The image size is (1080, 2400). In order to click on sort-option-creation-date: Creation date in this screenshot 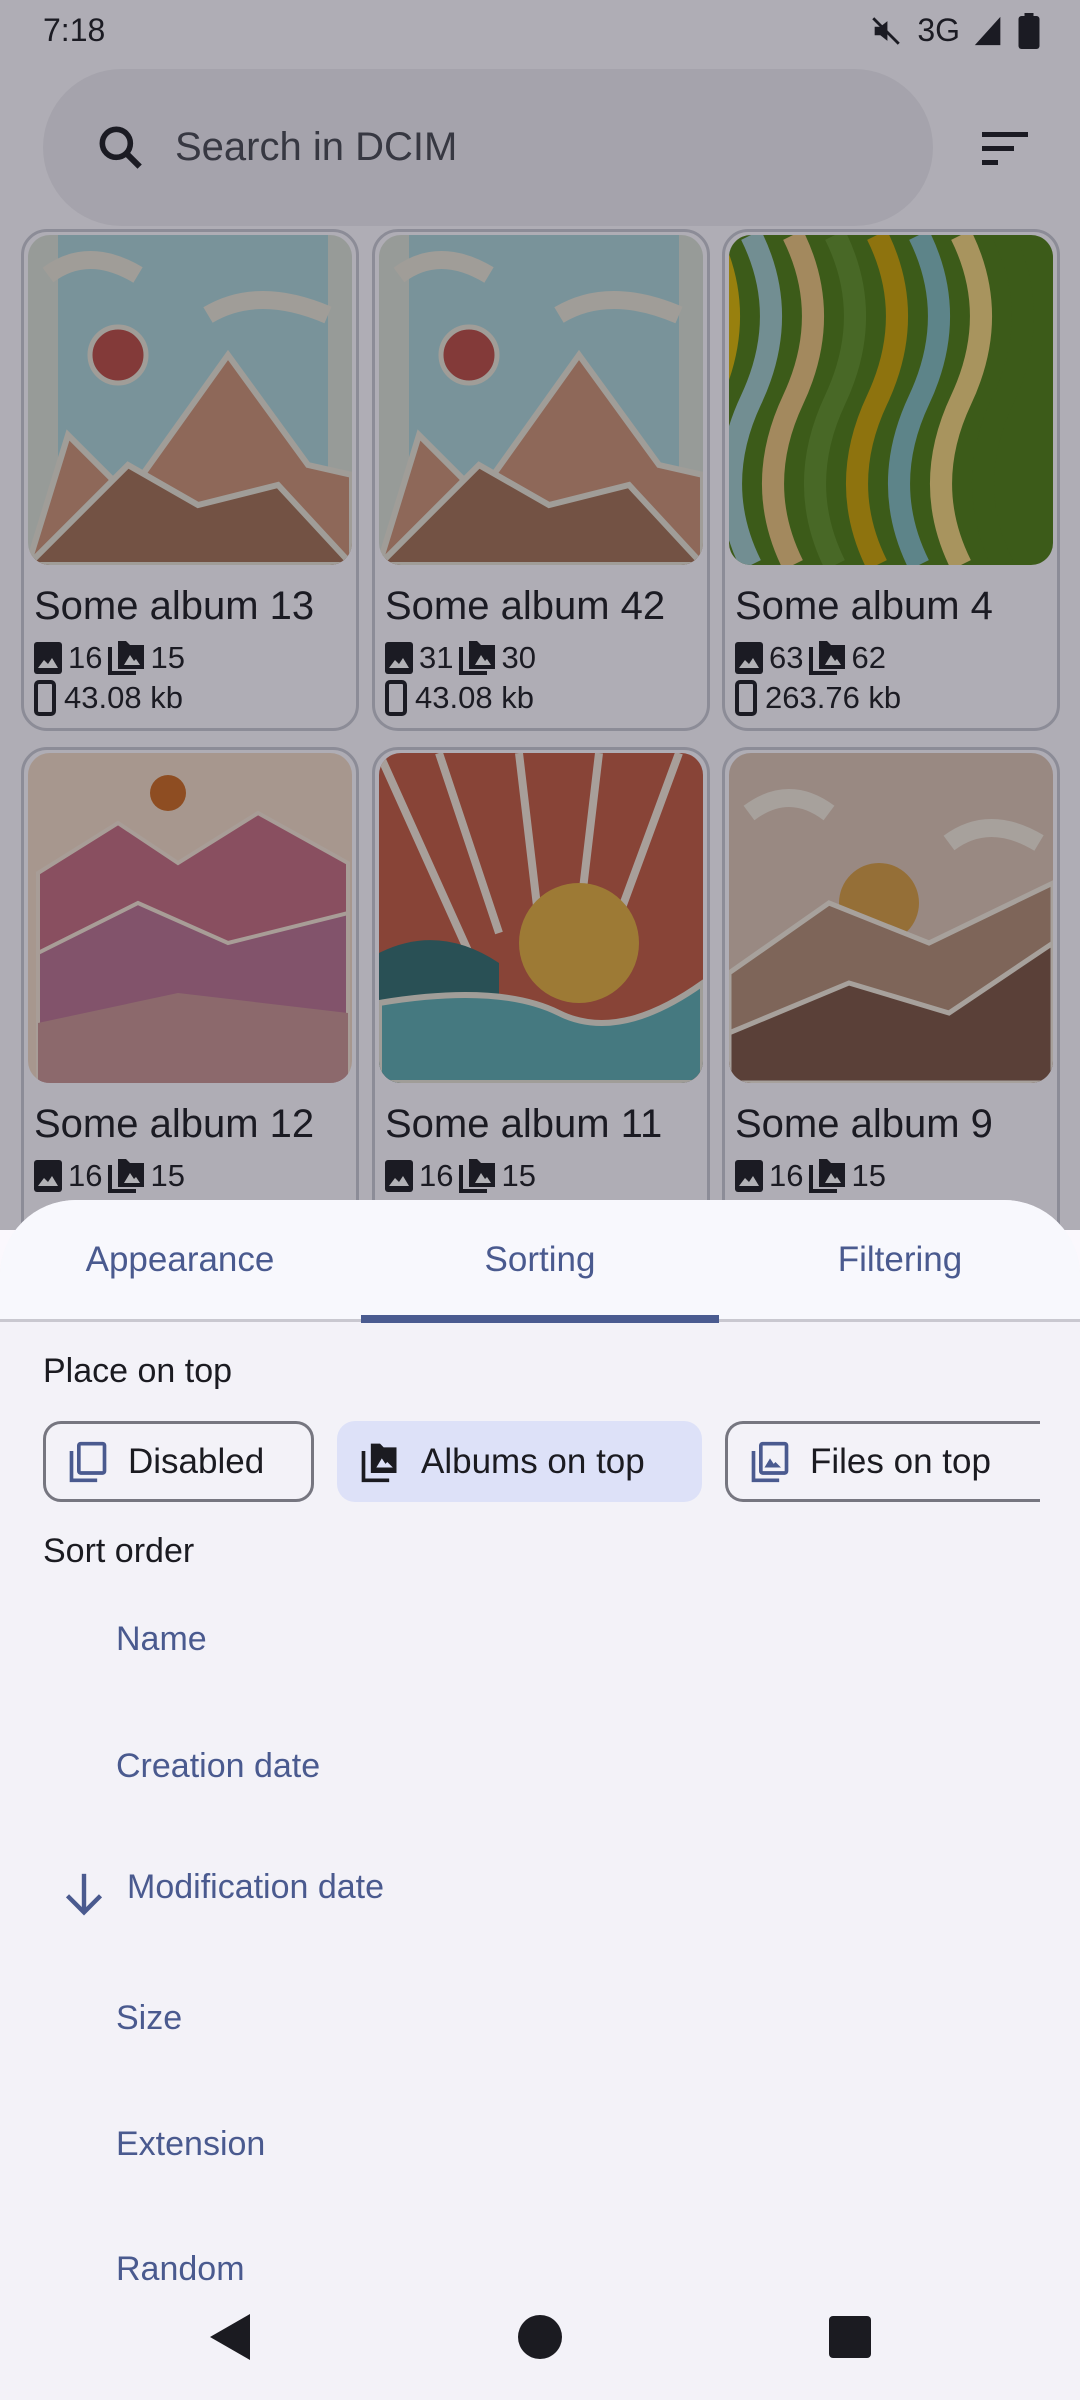, I will do `click(218, 1766)`.